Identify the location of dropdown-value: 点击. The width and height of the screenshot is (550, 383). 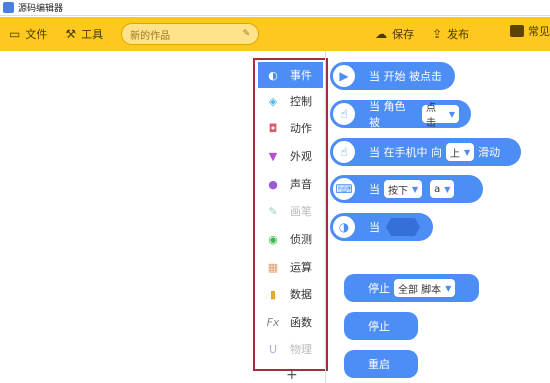
(431, 116).